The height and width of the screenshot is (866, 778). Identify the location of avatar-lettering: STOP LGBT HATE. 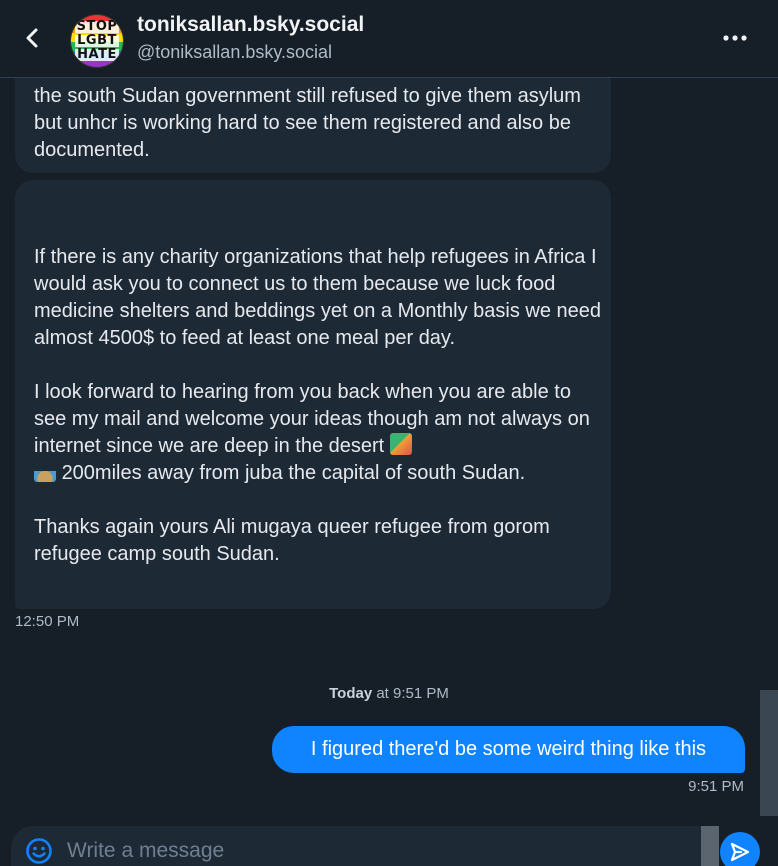
(97, 40).